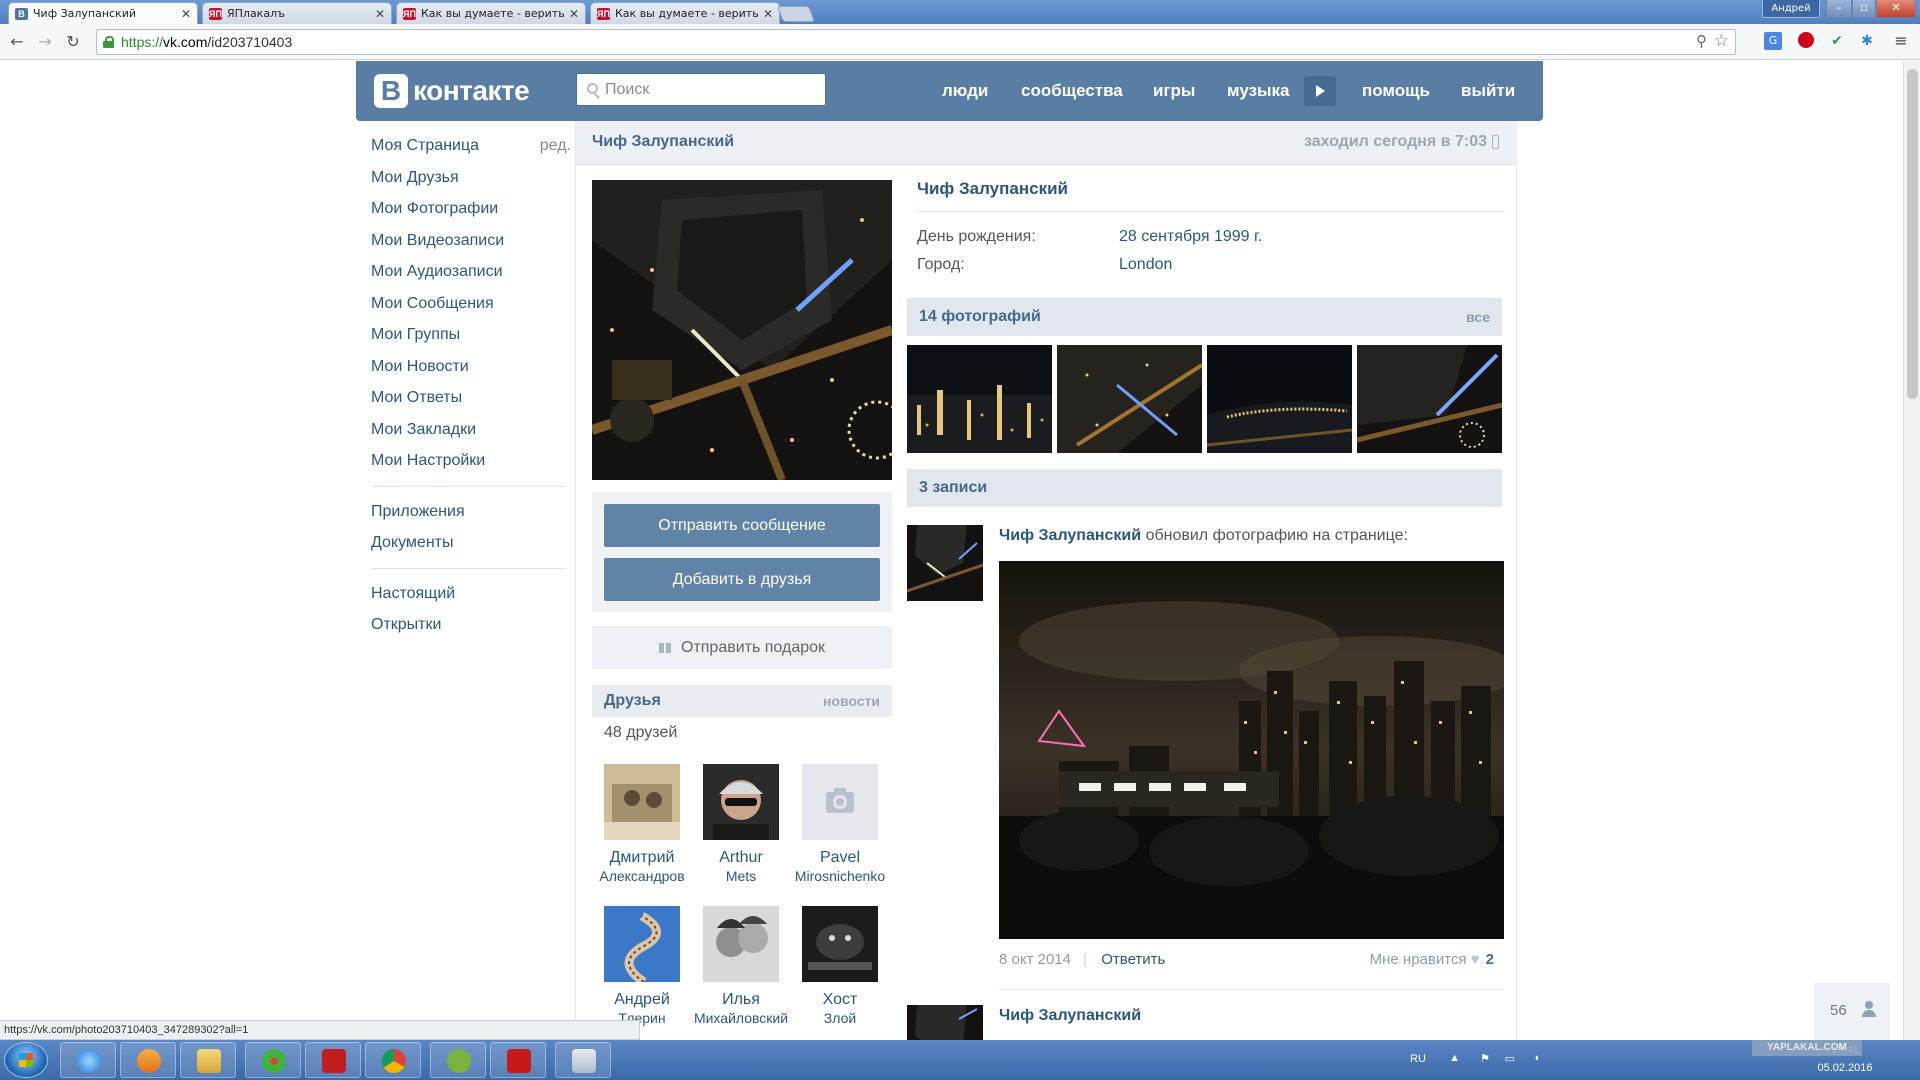 This screenshot has width=1920, height=1080. I want to click on search-input, so click(712, 89).